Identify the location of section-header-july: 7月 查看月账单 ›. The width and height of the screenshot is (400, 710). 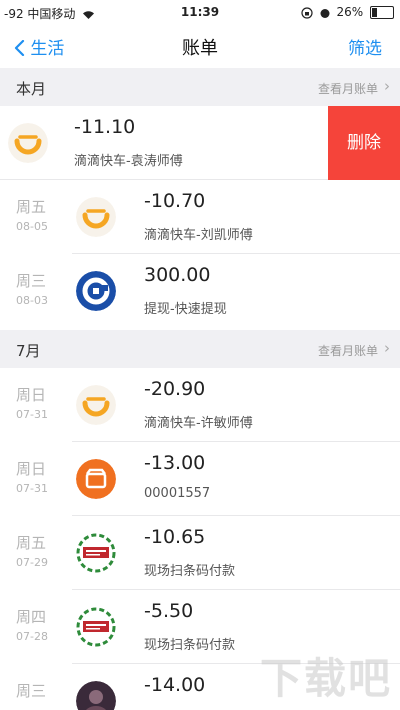
(200, 349).